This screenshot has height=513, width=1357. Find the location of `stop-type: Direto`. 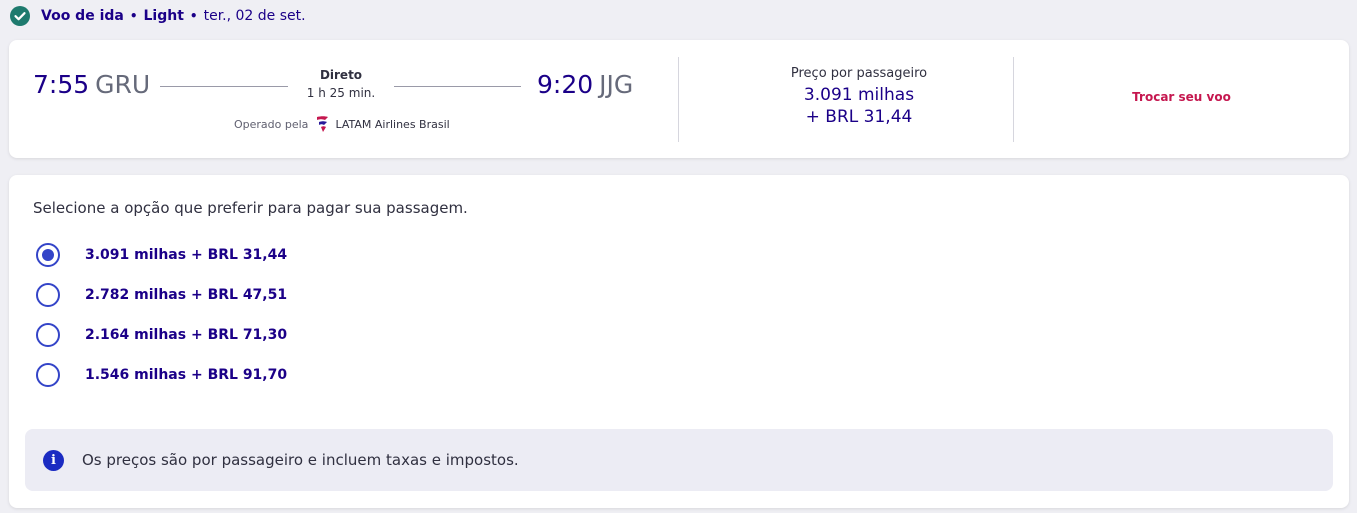

stop-type: Direto is located at coordinates (341, 75).